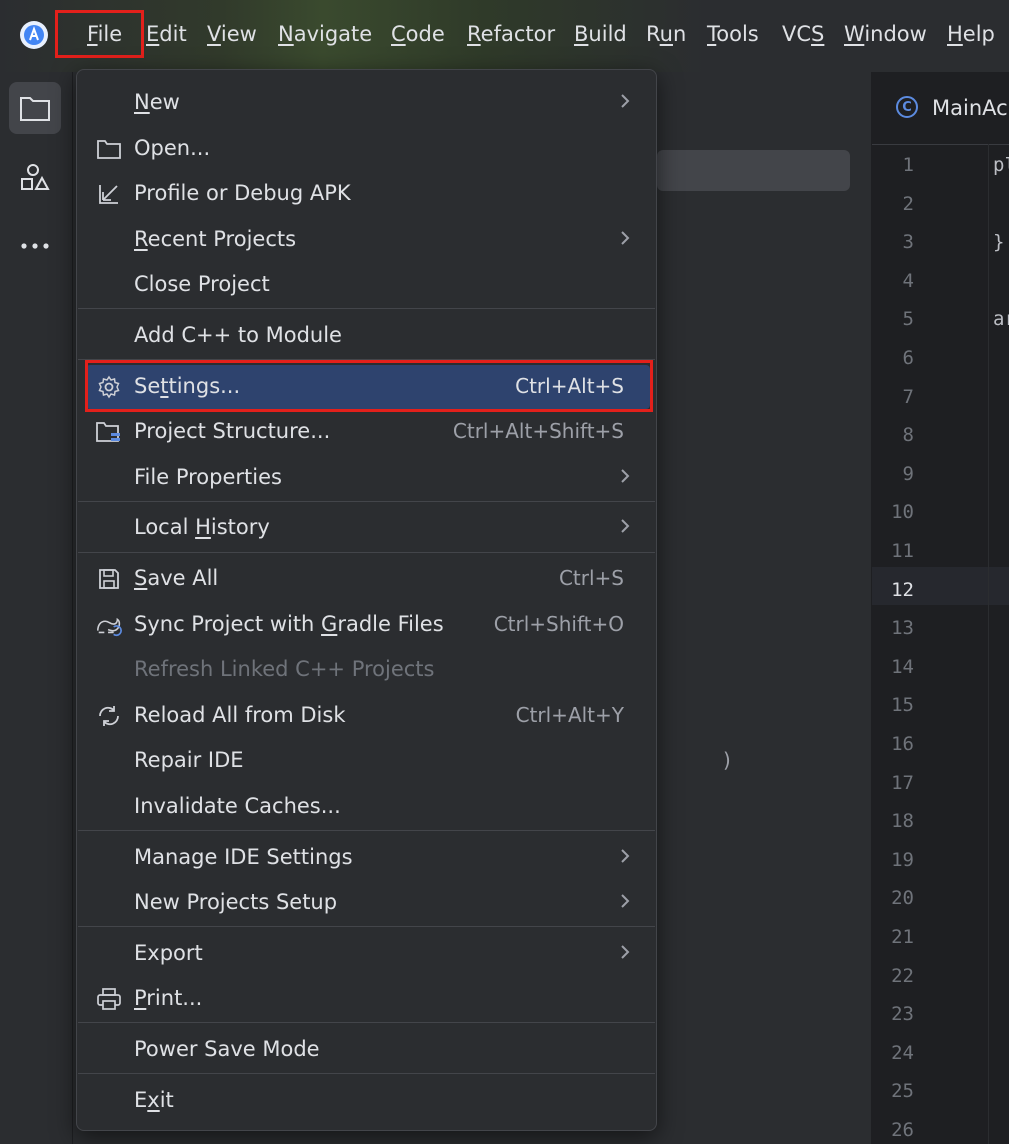  I want to click on menu-item-label: Close Project, so click(202, 284).